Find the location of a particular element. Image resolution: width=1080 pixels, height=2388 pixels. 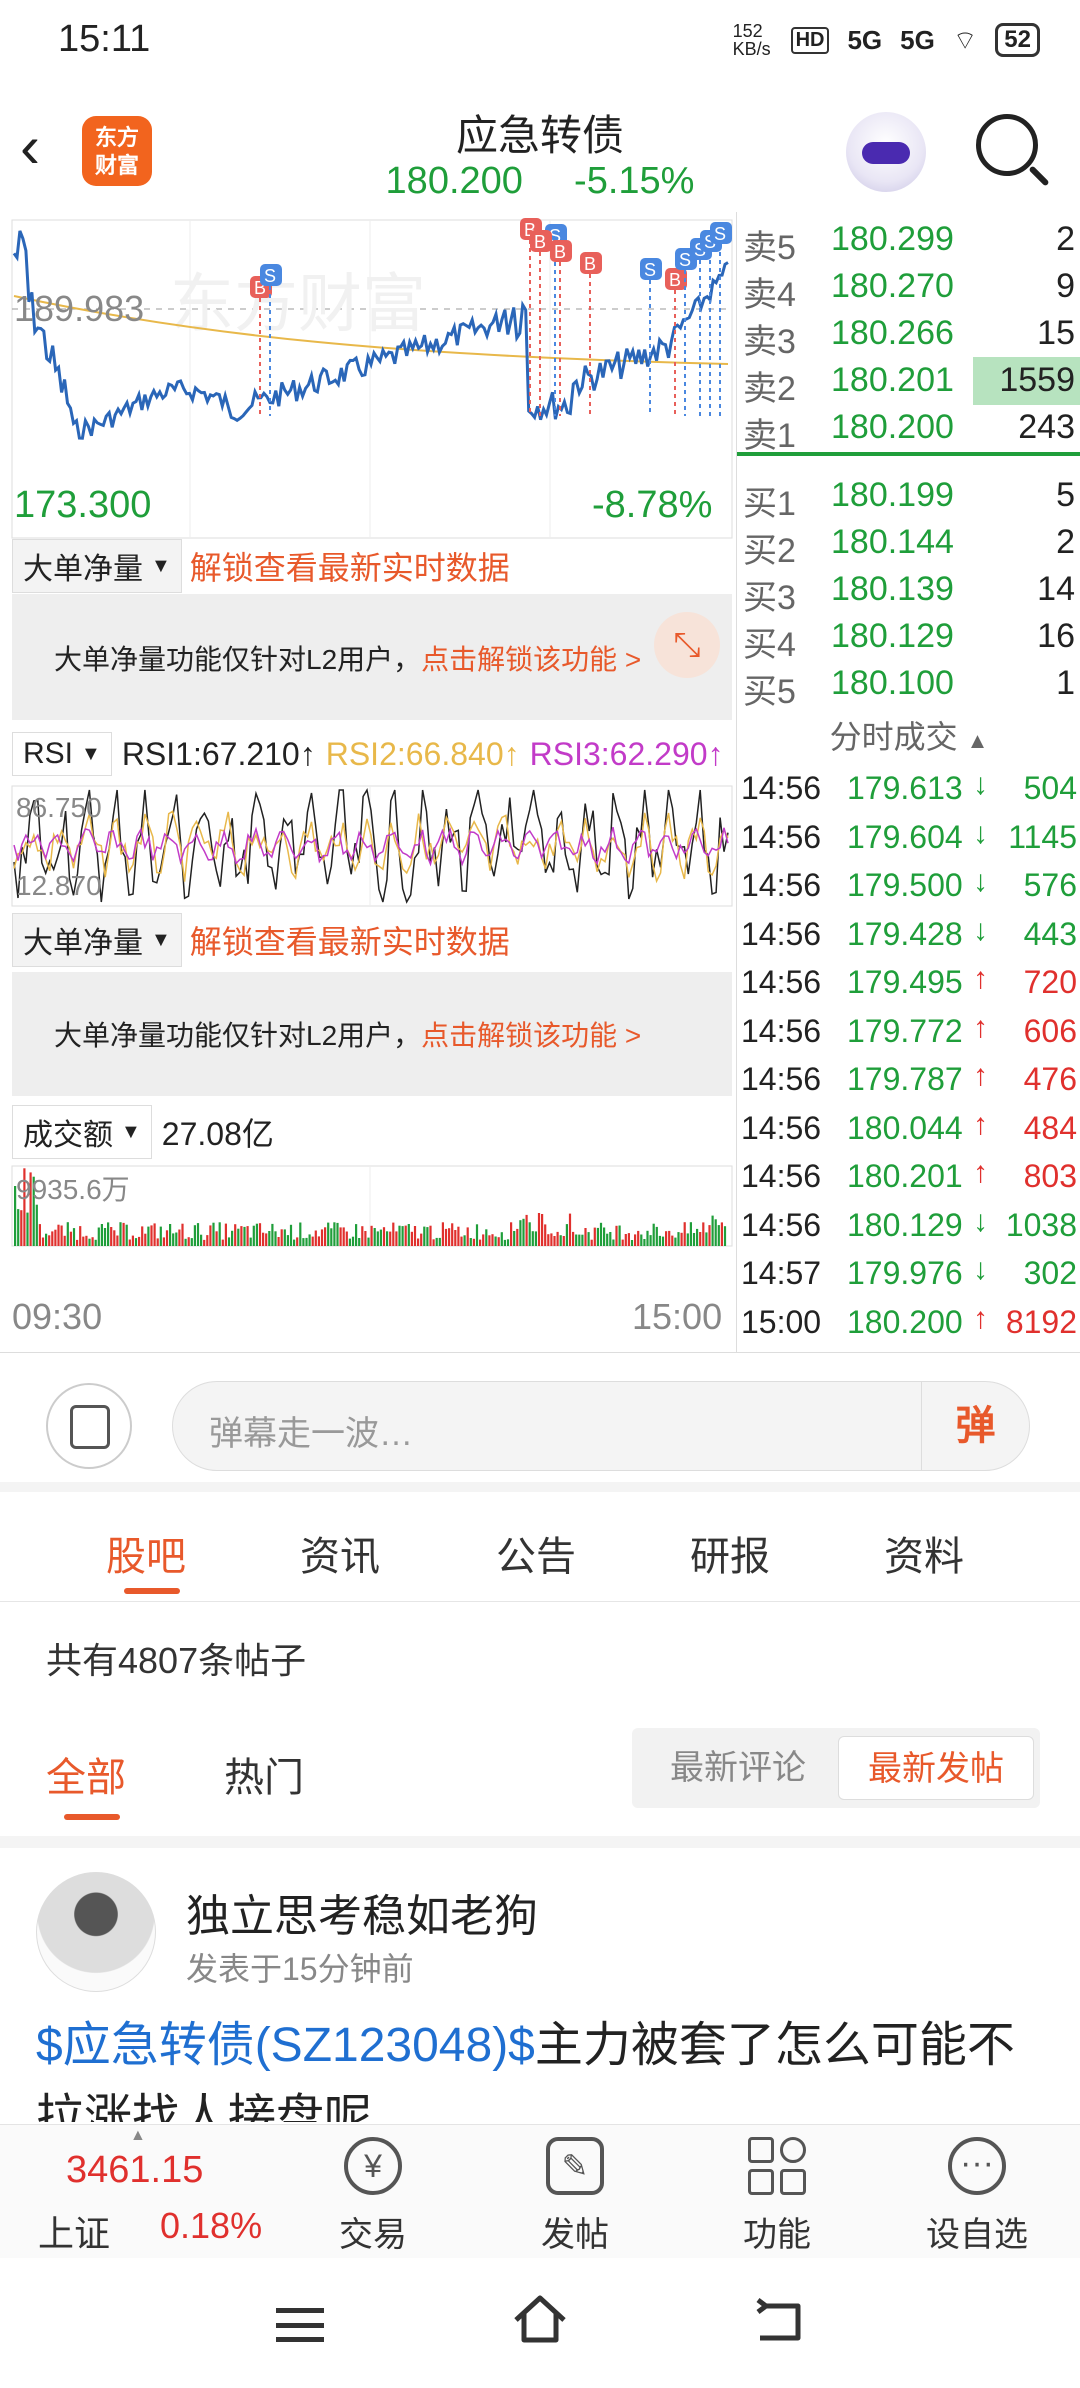

post-author: 独立思考稳如老狗 is located at coordinates (362, 1912).